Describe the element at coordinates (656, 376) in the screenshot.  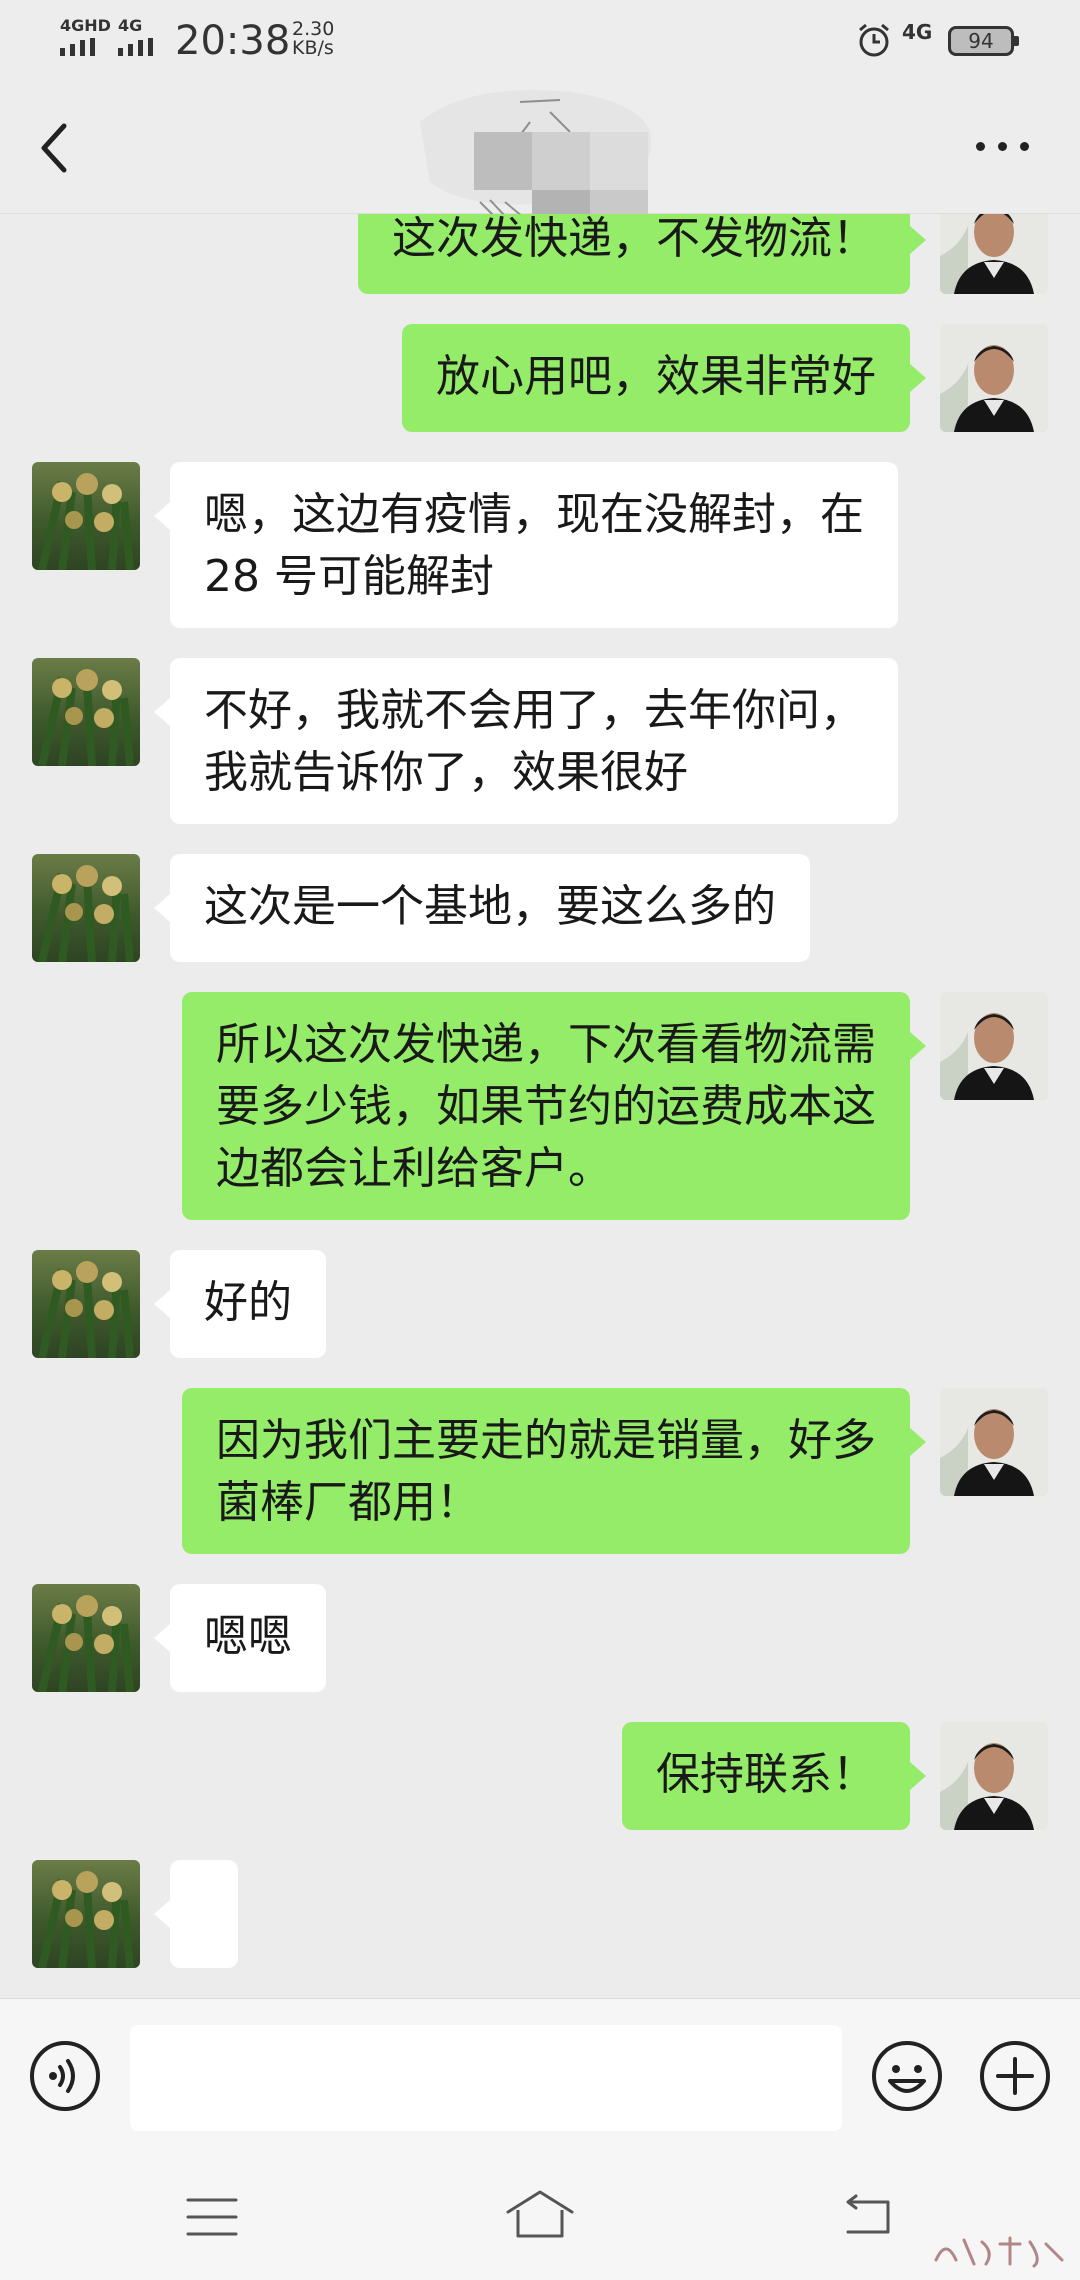
I see `message-line: 放心用吧，效果非常好` at that location.